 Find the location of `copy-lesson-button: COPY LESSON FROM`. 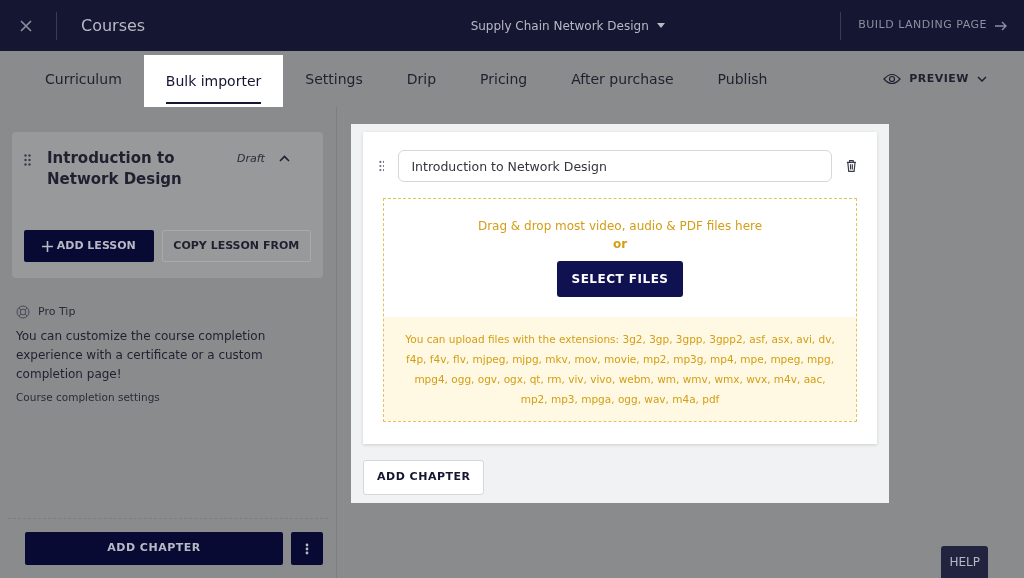

copy-lesson-button: COPY LESSON FROM is located at coordinates (236, 246).